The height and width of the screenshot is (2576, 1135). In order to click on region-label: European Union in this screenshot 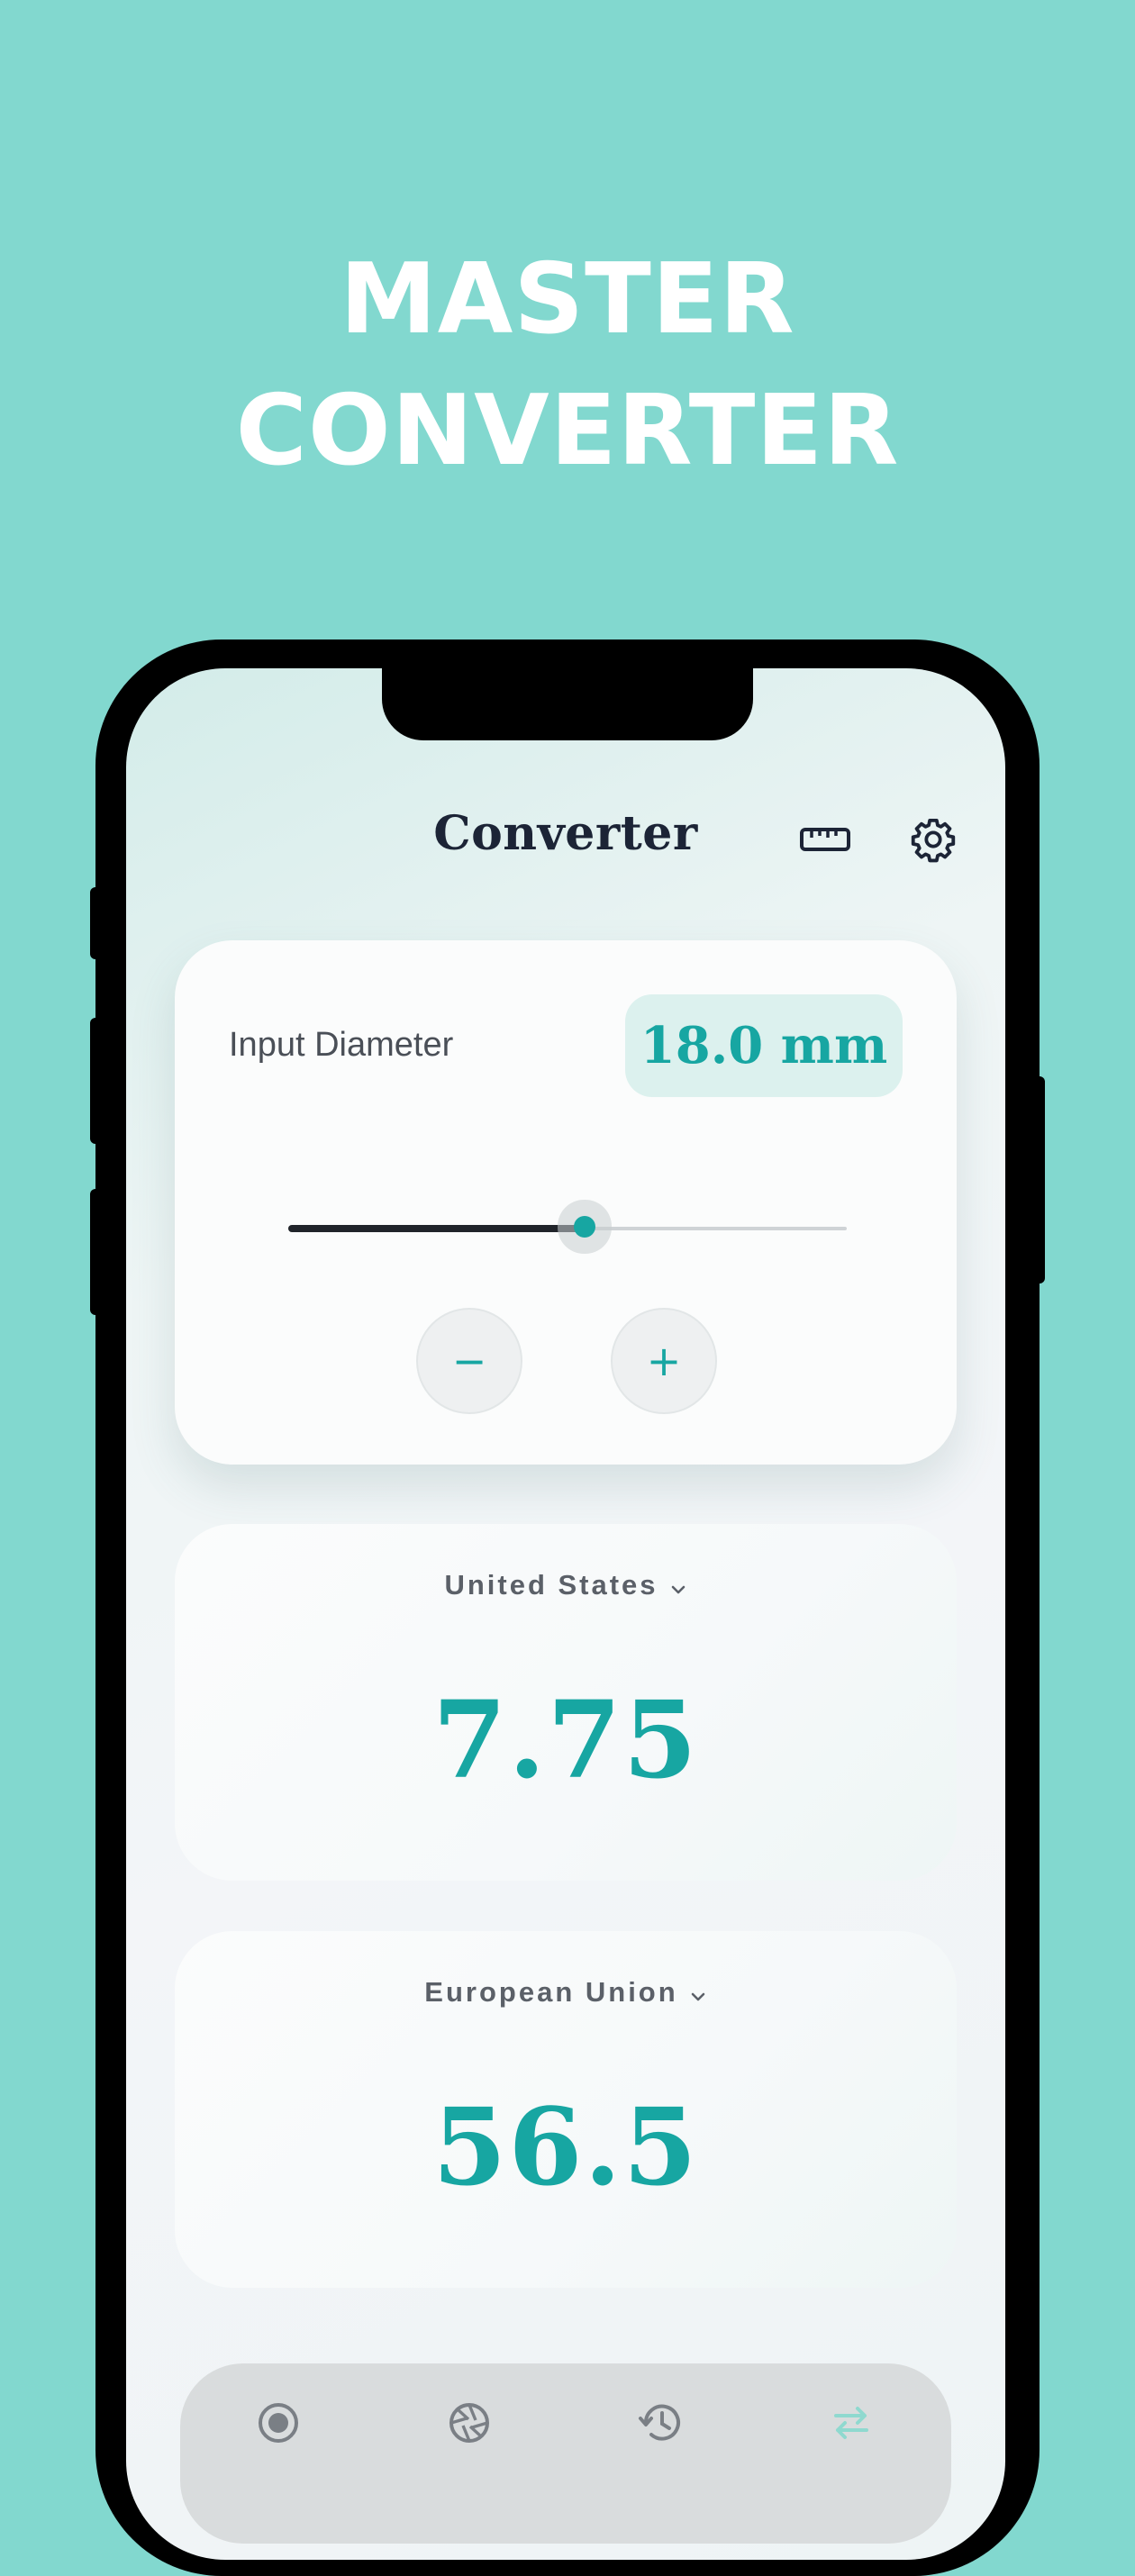, I will do `click(551, 1992)`.